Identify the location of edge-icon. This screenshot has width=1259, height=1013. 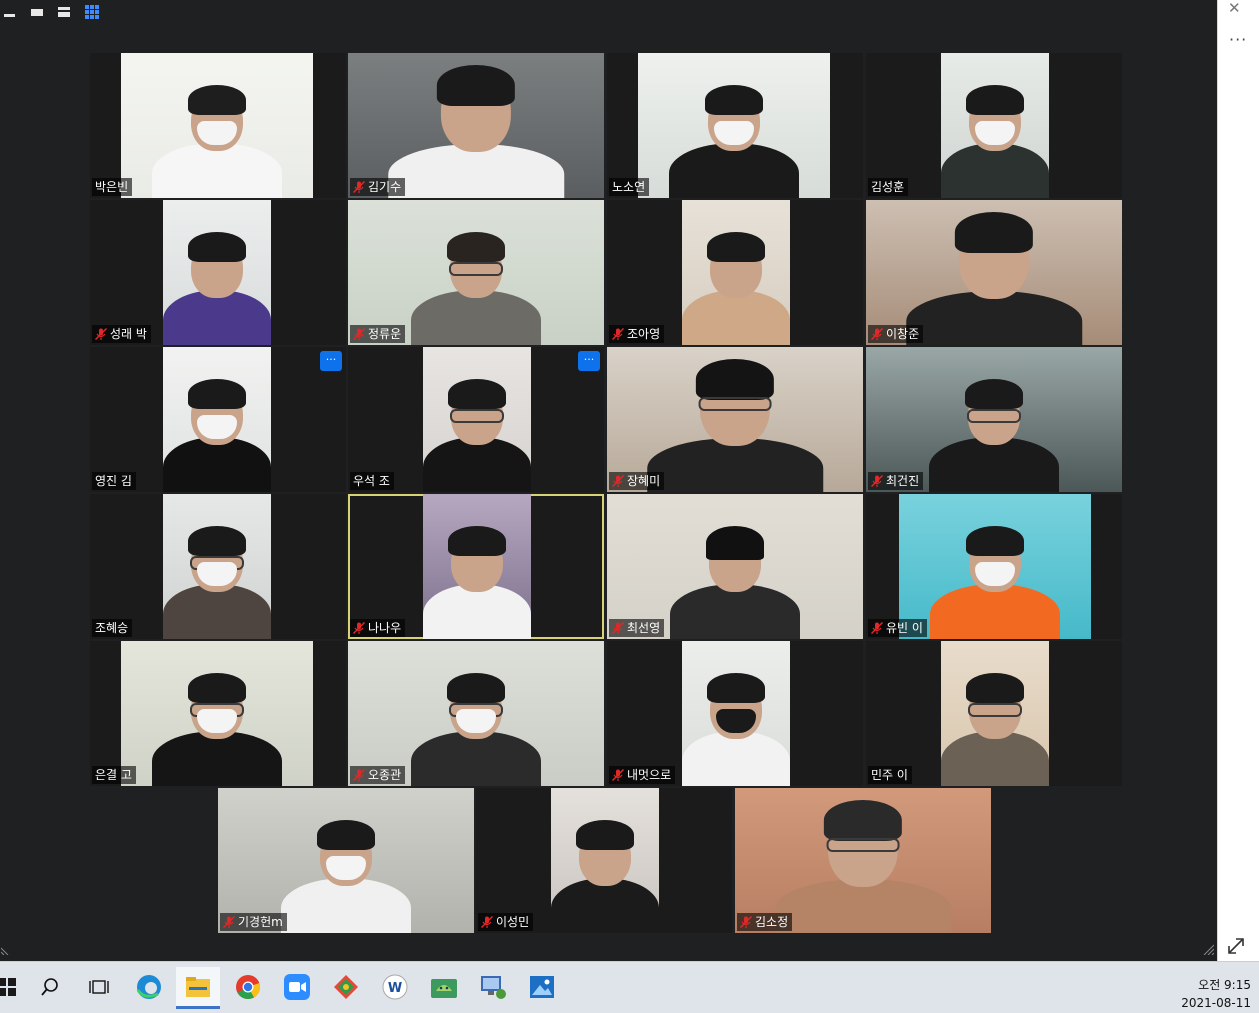
(149, 987).